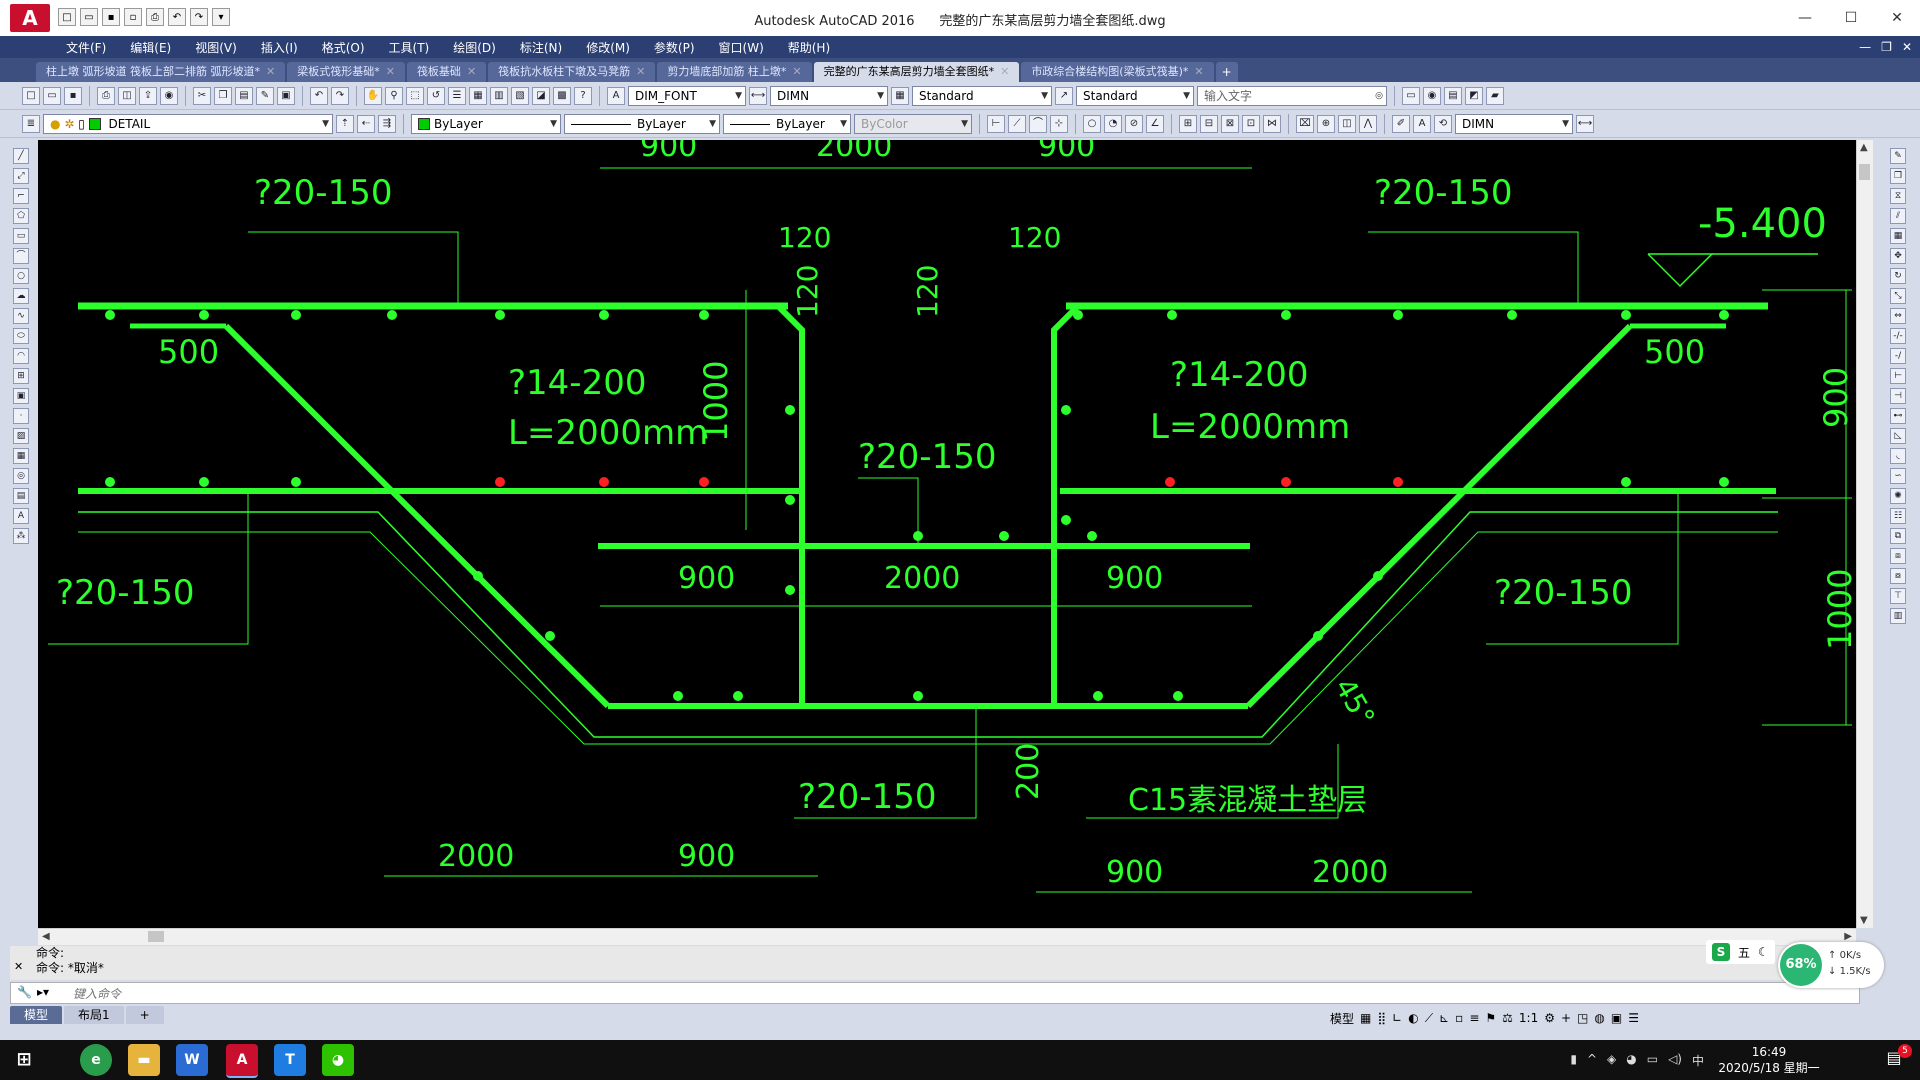 Image resolution: width=1920 pixels, height=1080 pixels. What do you see at coordinates (1744, 952) in the screenshot?
I see `ime-mode: 五` at bounding box center [1744, 952].